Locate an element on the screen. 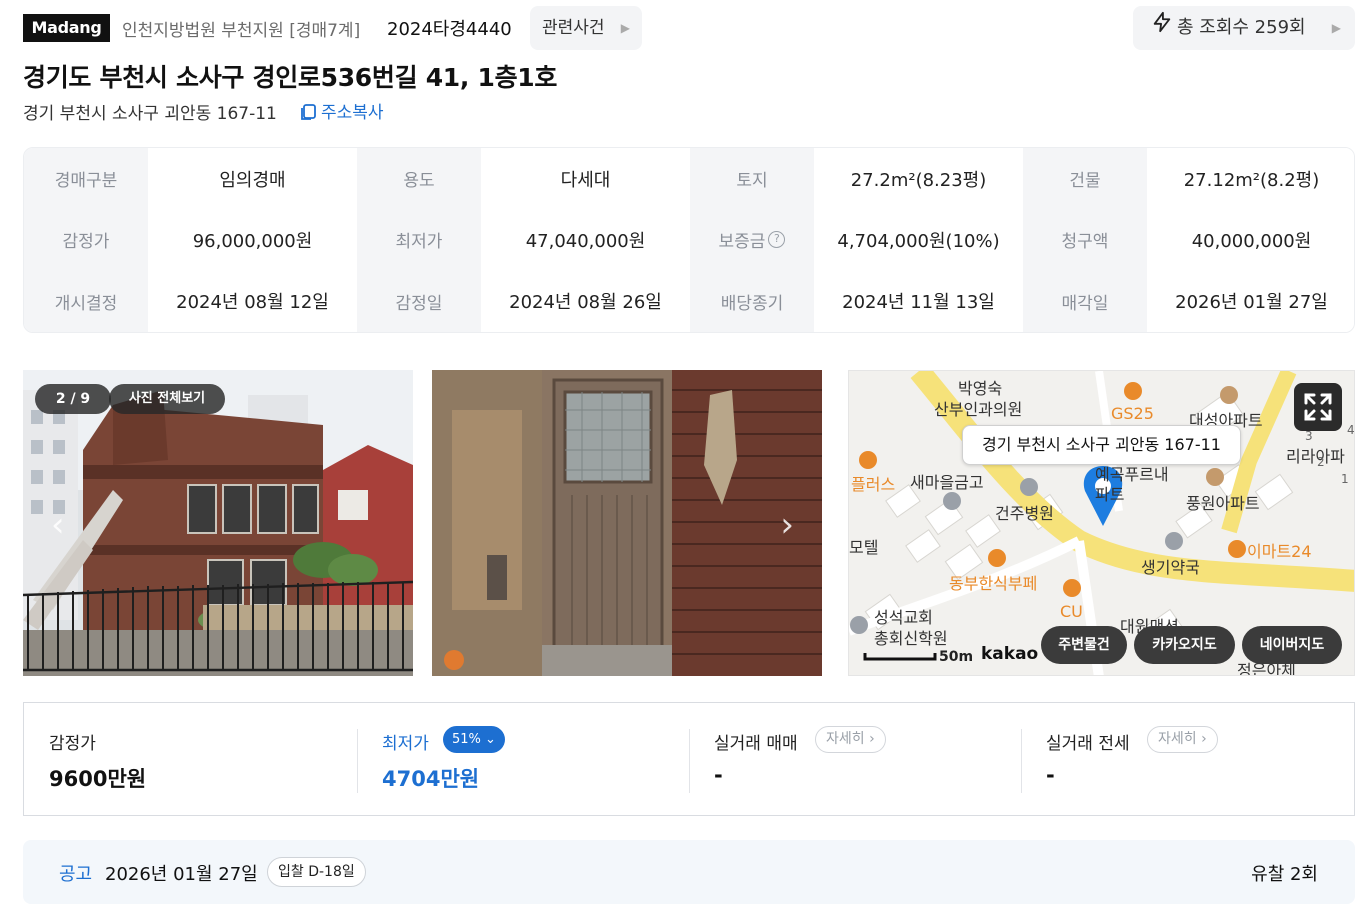 This screenshot has width=1367, height=920. related-cases-label: 관련사건 is located at coordinates (573, 28).